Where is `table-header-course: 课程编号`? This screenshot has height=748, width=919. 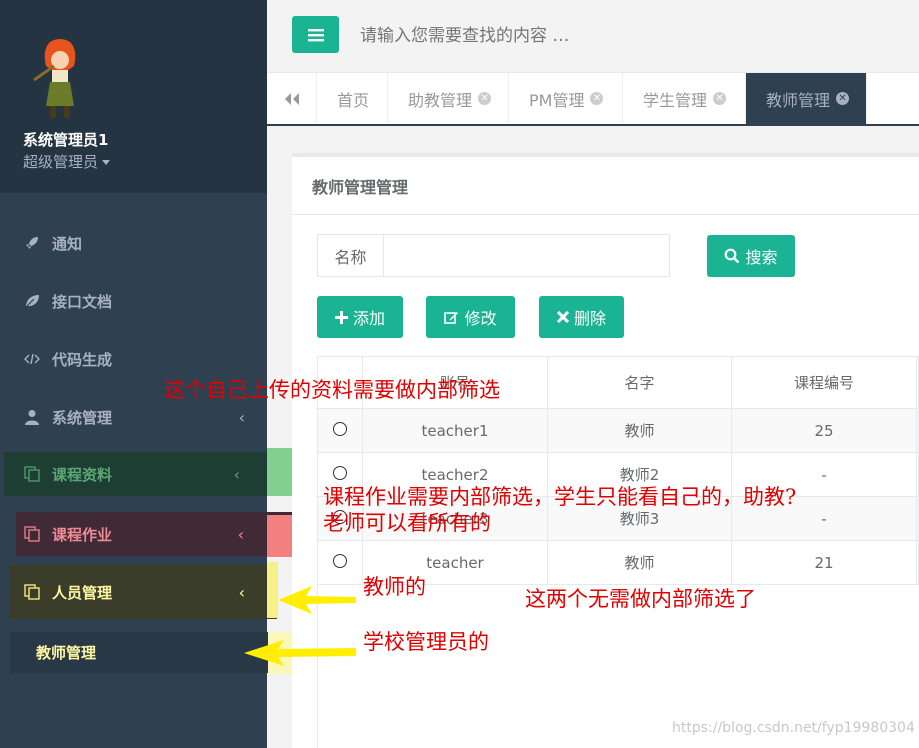
table-header-course: 课程编号 is located at coordinates (824, 382).